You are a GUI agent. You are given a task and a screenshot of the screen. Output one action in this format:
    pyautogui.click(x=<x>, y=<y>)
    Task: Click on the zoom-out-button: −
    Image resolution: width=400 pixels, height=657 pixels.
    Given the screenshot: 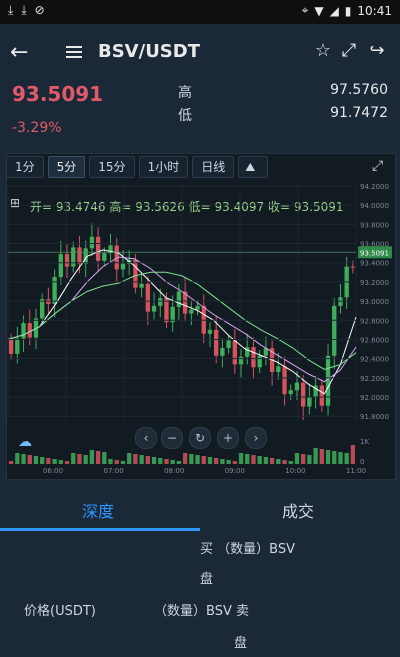 What is the action you would take?
    pyautogui.click(x=172, y=438)
    